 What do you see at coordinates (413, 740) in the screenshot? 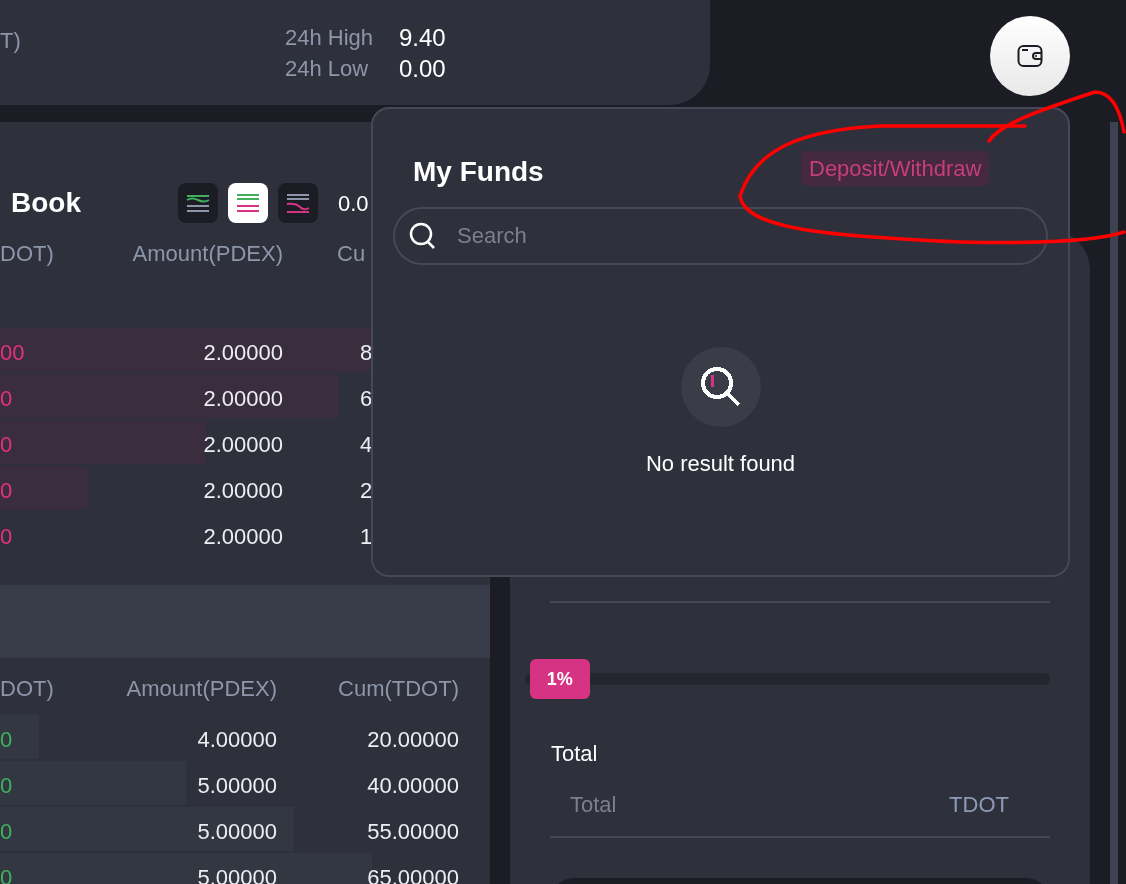
I see `cum-cell-text: 20.00000` at bounding box center [413, 740].